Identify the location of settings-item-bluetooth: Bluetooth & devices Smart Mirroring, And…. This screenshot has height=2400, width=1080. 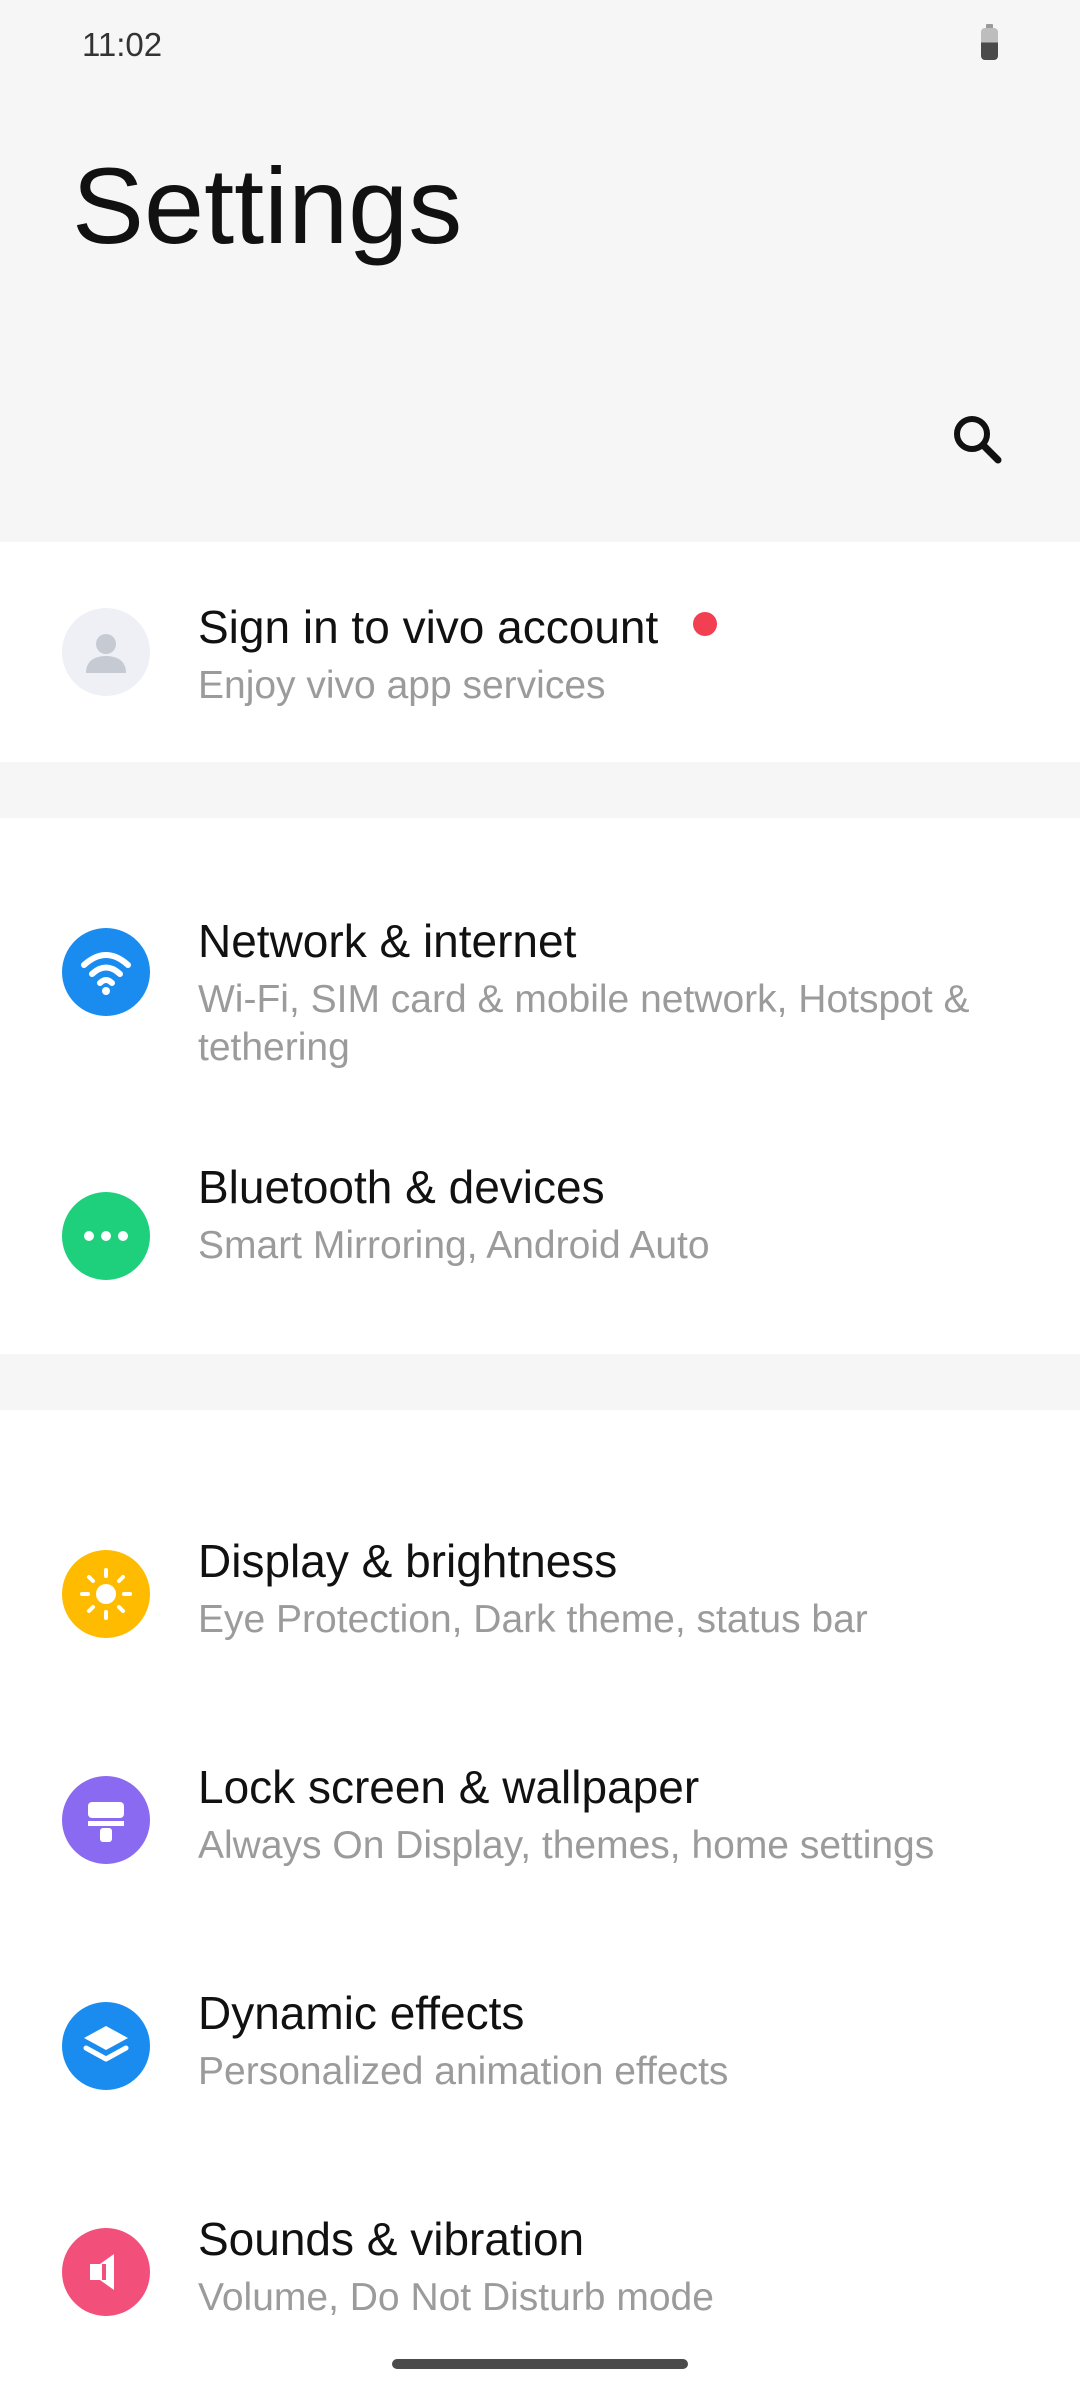
(540, 1218).